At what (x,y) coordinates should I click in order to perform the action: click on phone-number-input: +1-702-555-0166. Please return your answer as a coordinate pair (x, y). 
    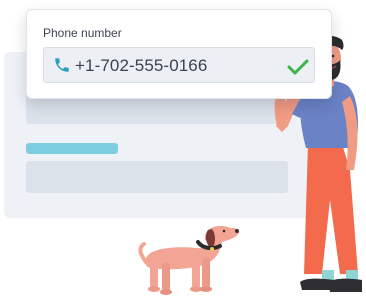
    Looking at the image, I should click on (179, 65).